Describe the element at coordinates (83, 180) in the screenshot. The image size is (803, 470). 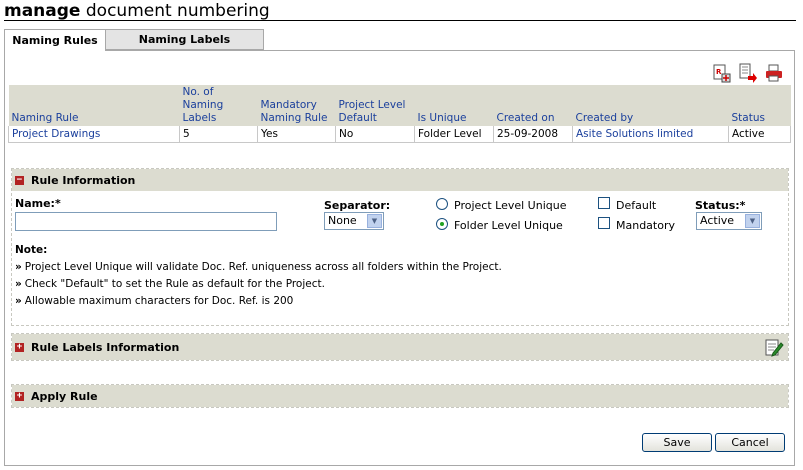
I see `section-title: Rule Information` at that location.